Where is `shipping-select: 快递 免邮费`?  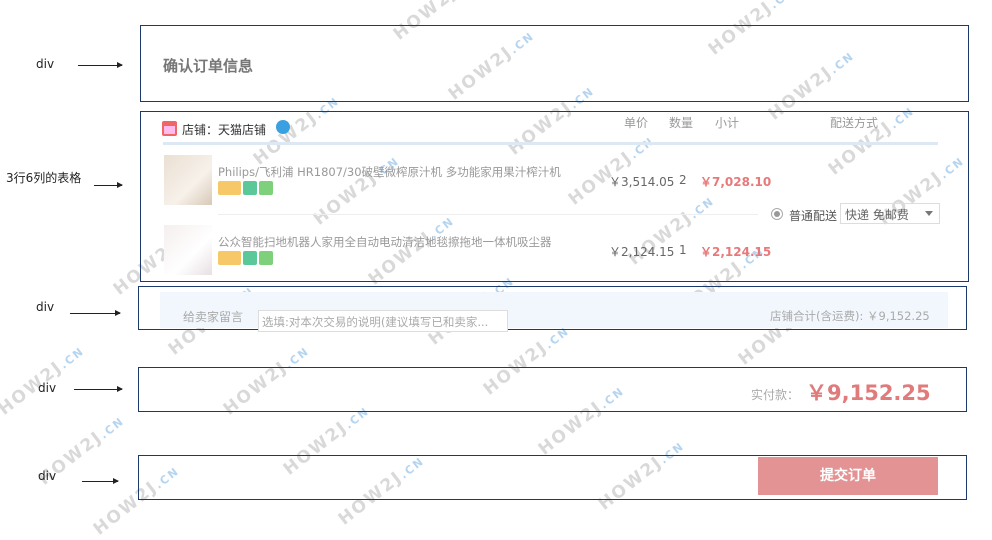 shipping-select: 快递 免邮费 is located at coordinates (890, 213).